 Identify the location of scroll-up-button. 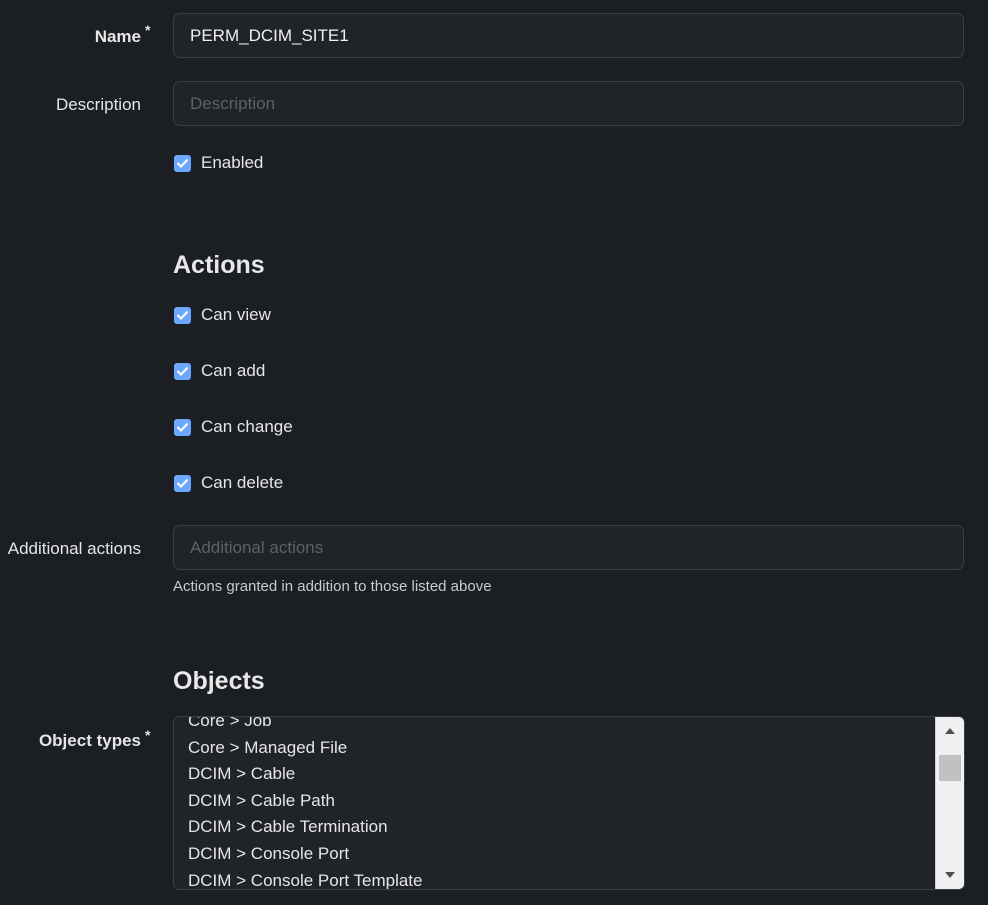
(950, 731).